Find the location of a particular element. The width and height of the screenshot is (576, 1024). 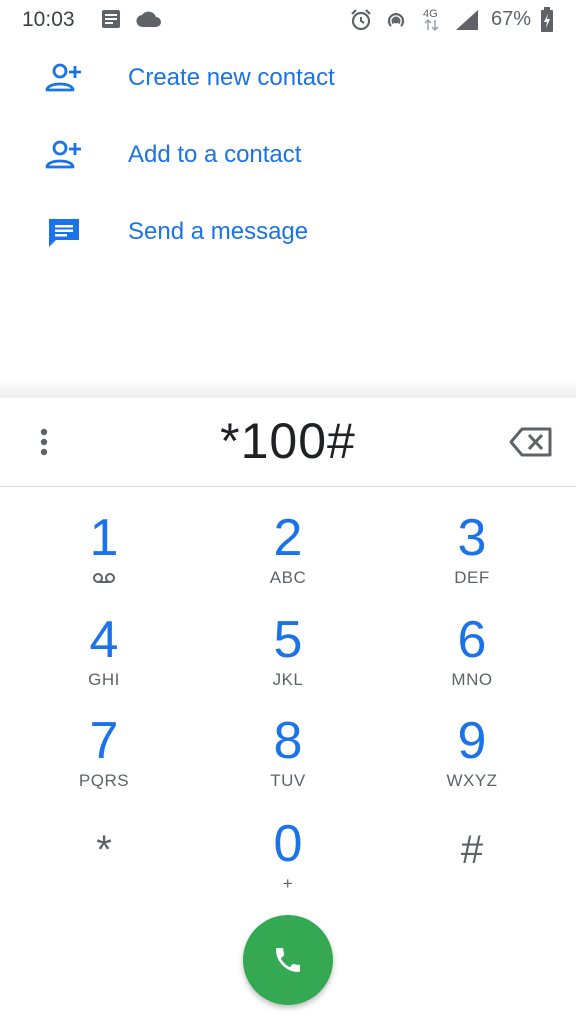

backspace-button is located at coordinates (532, 442).